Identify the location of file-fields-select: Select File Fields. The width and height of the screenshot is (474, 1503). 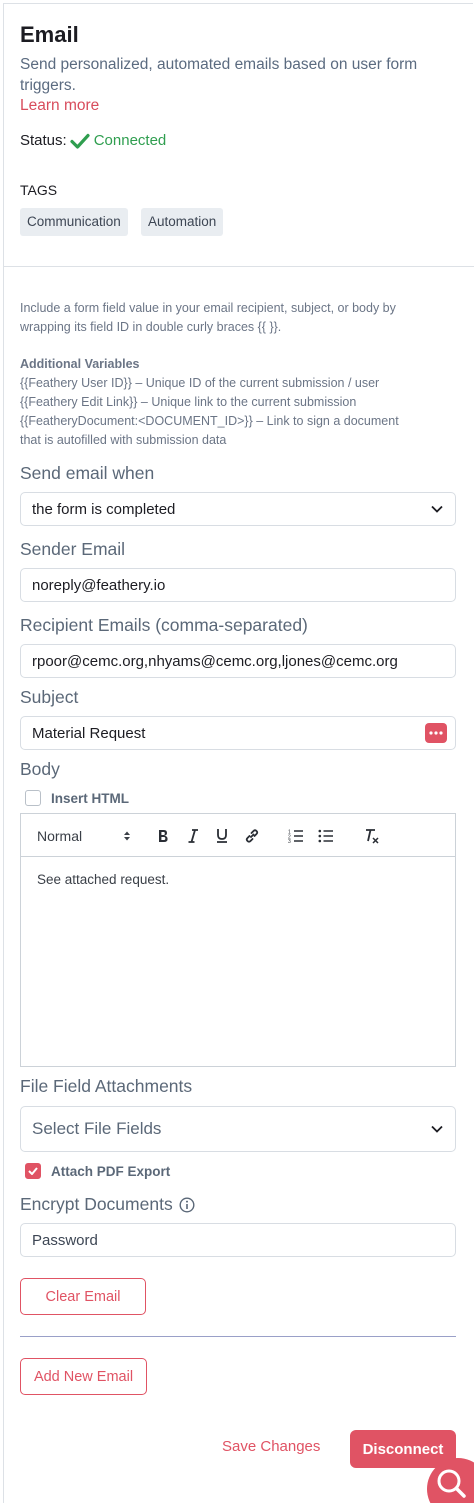
(238, 1129).